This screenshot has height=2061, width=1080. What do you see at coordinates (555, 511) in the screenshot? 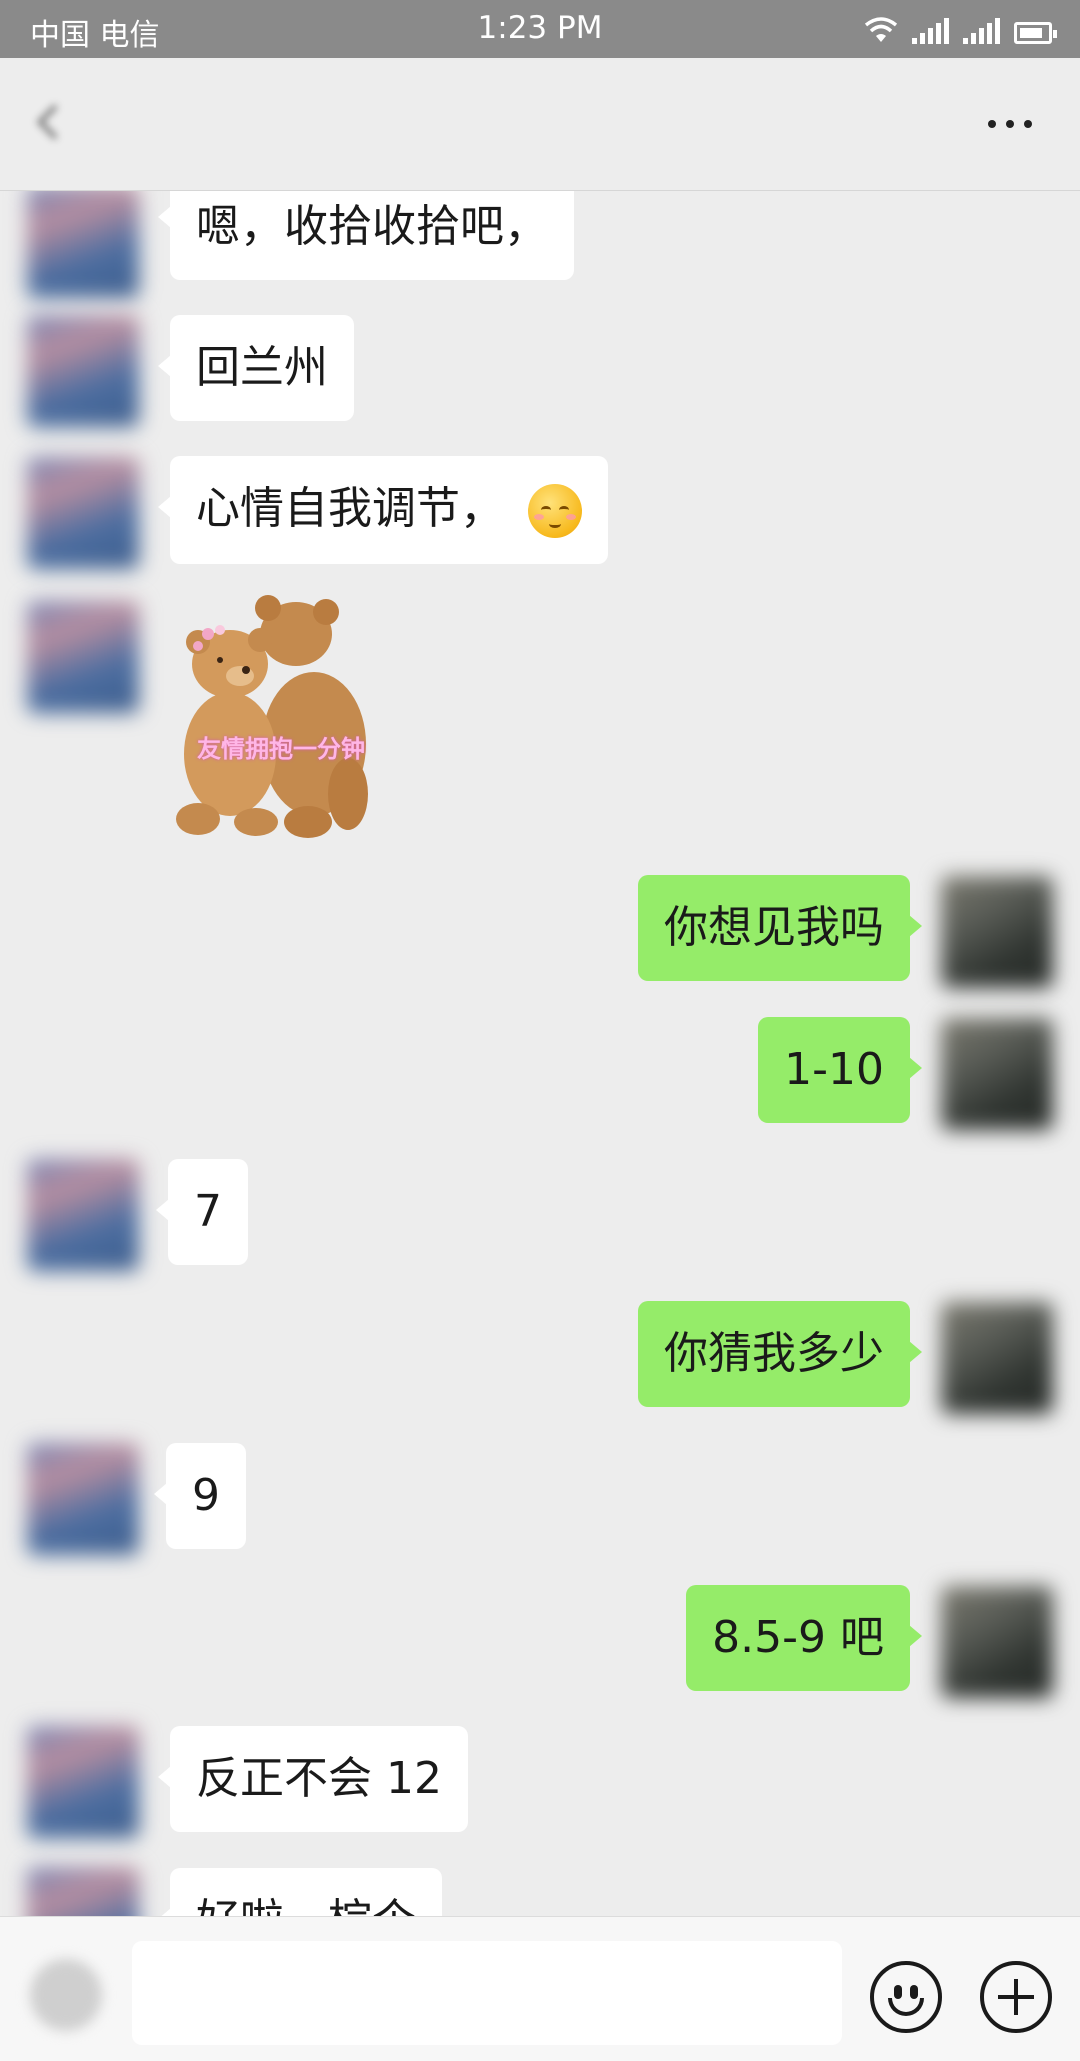
I see `blushing-smile-emoji-icon` at bounding box center [555, 511].